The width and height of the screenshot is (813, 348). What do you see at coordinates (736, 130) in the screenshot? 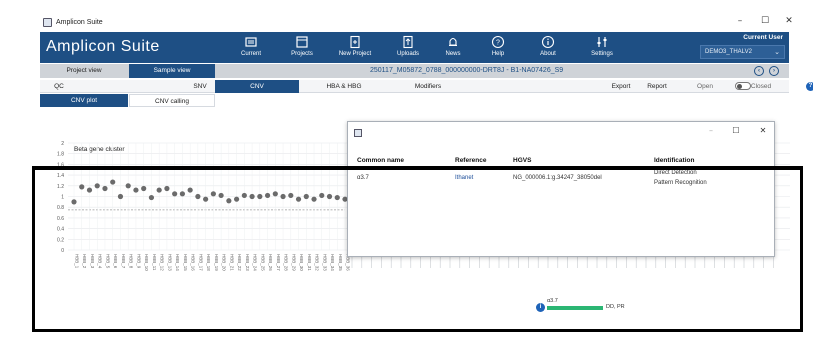
I see `dialog-maximize-button: ☐` at bounding box center [736, 130].